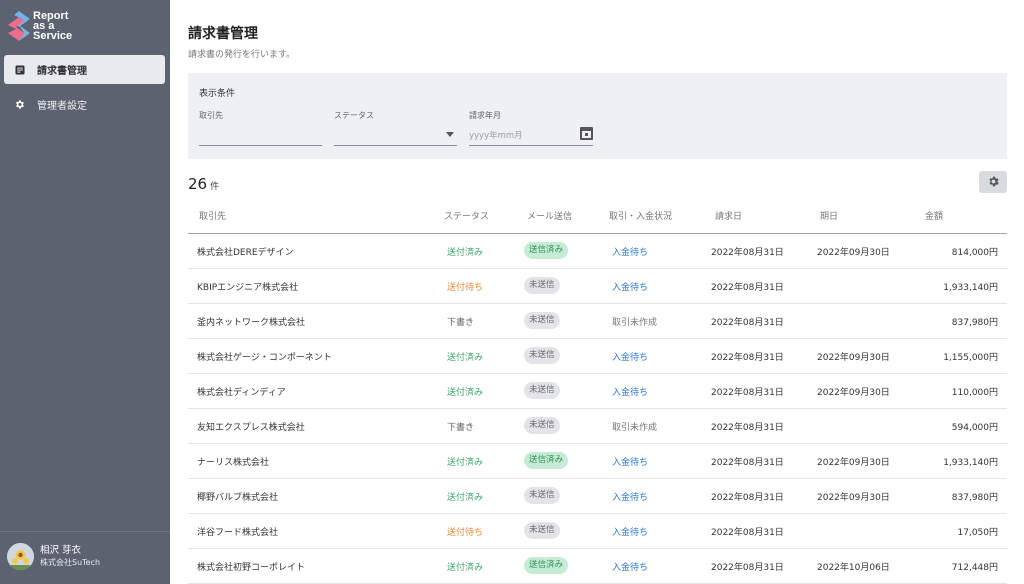  What do you see at coordinates (61, 550) in the screenshot?
I see `user-name: 相沢 芽衣` at bounding box center [61, 550].